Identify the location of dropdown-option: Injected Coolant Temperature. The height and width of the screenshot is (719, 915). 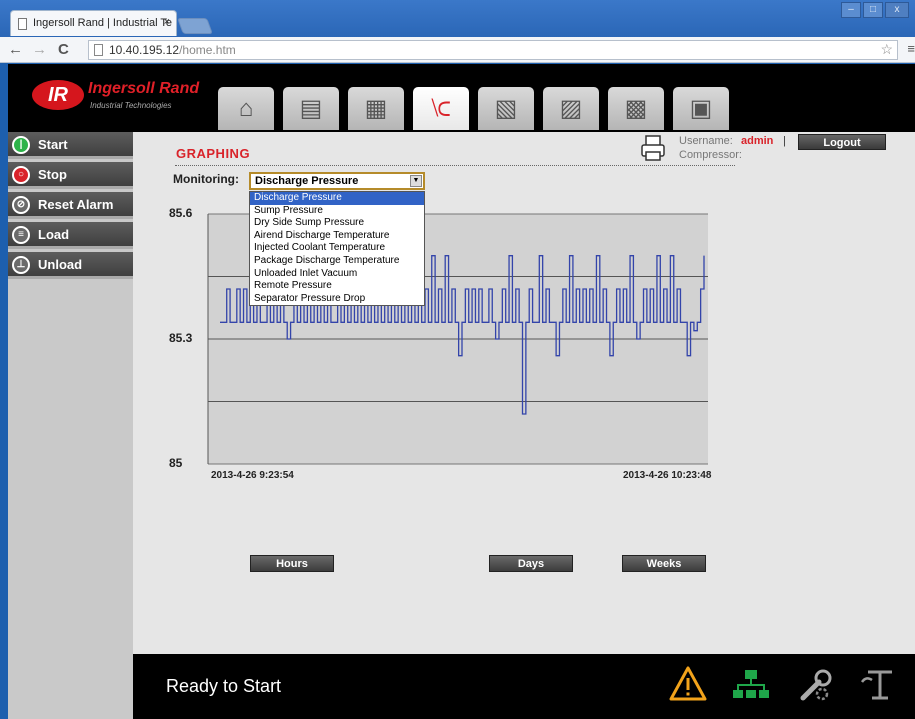
(337, 248).